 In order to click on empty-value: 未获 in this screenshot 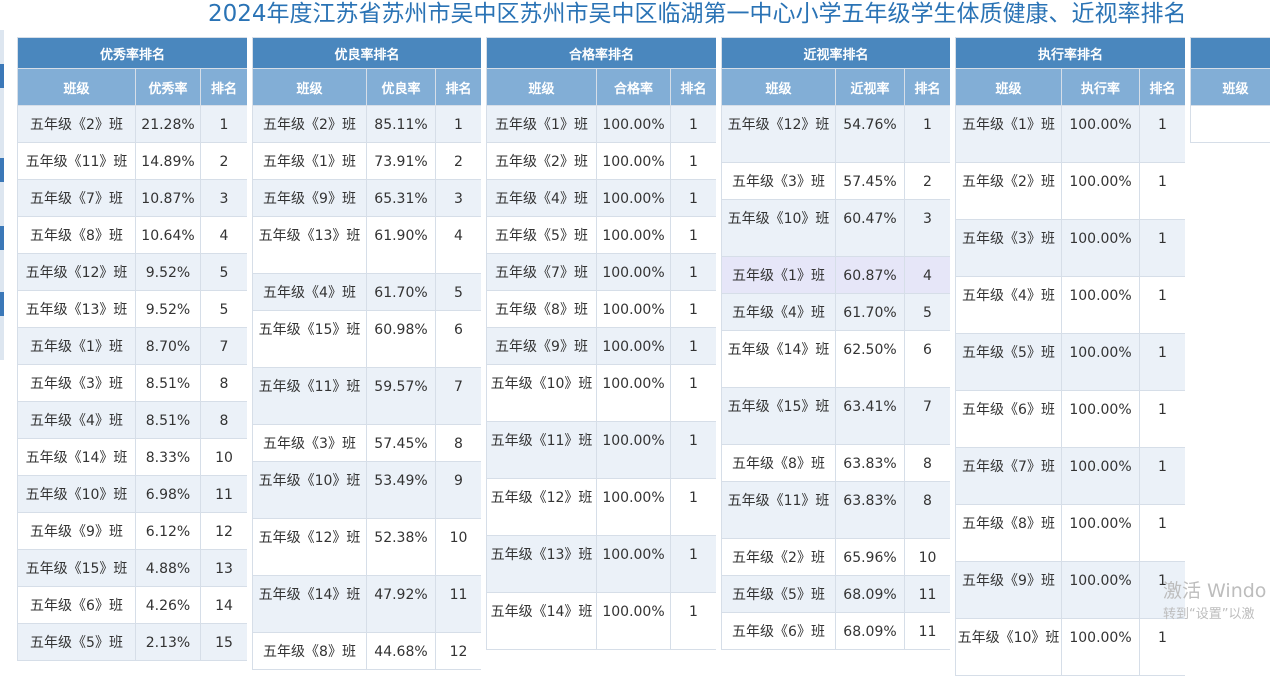, I will do `click(1230, 124)`.